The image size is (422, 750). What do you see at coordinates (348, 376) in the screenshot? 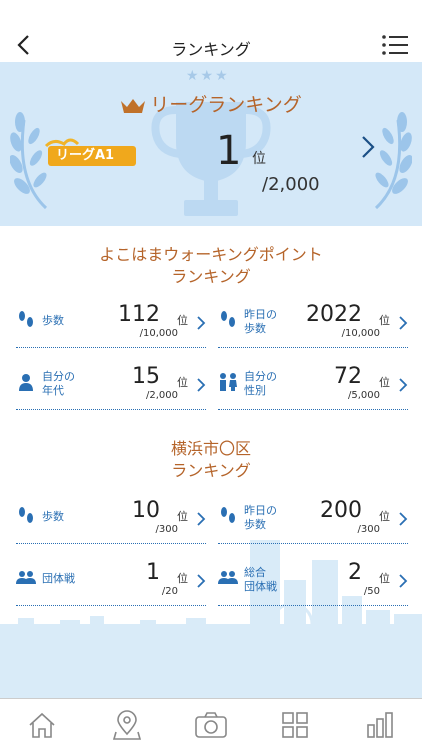
I see `stat-rank: 72` at bounding box center [348, 376].